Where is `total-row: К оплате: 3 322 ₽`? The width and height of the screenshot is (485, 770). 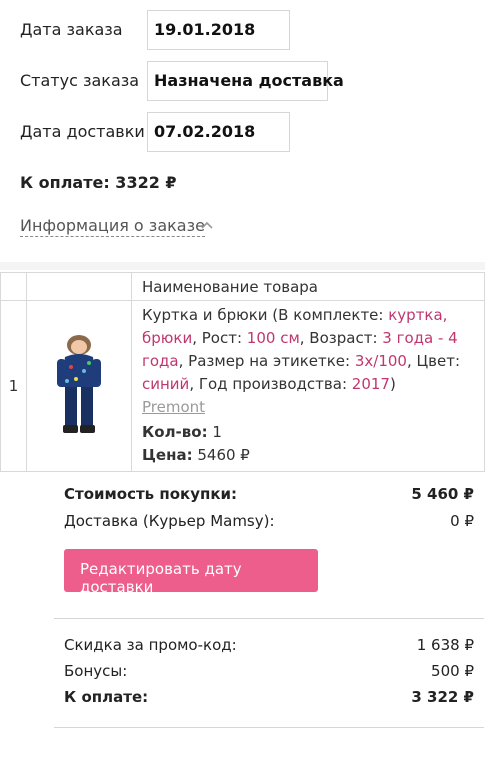
total-row: К оплате: 3 322 ₽ is located at coordinates (269, 698).